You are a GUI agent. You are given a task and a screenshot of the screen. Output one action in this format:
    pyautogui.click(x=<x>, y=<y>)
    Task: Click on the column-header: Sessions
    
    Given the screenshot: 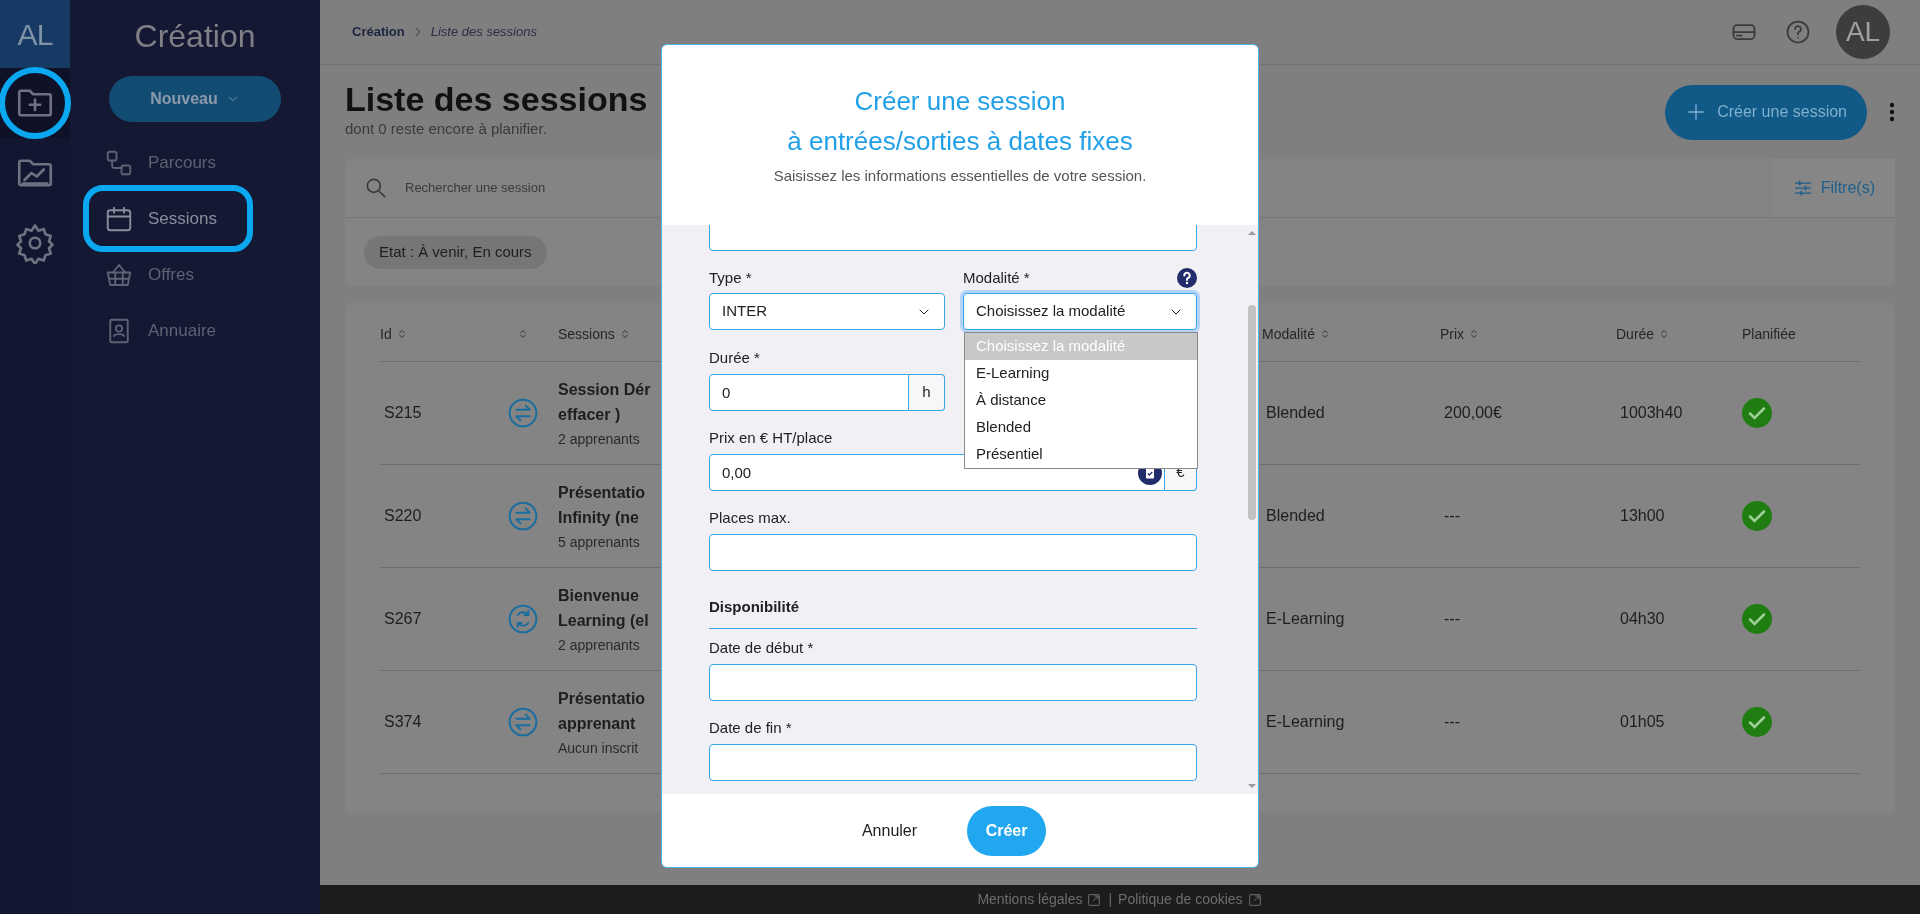 What is the action you would take?
    pyautogui.click(x=586, y=334)
    